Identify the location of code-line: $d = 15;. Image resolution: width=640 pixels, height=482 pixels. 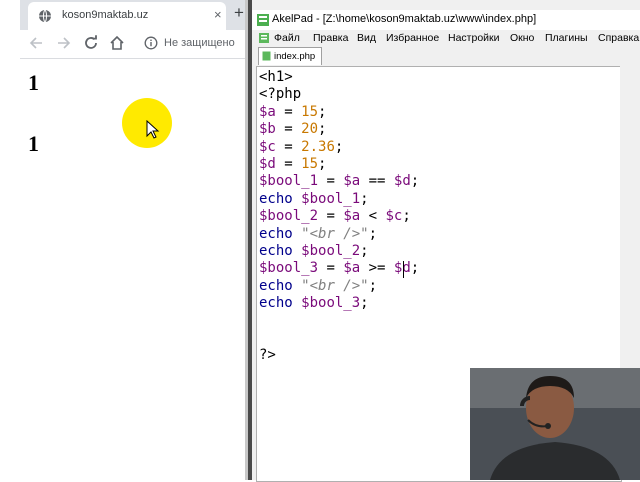
(292, 164).